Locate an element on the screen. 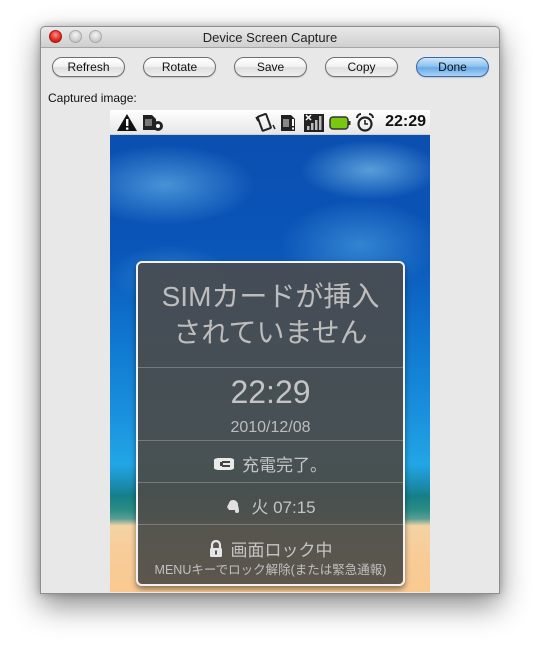 This screenshot has width=540, height=650. title-bar: Device Screen Capture is located at coordinates (270, 37).